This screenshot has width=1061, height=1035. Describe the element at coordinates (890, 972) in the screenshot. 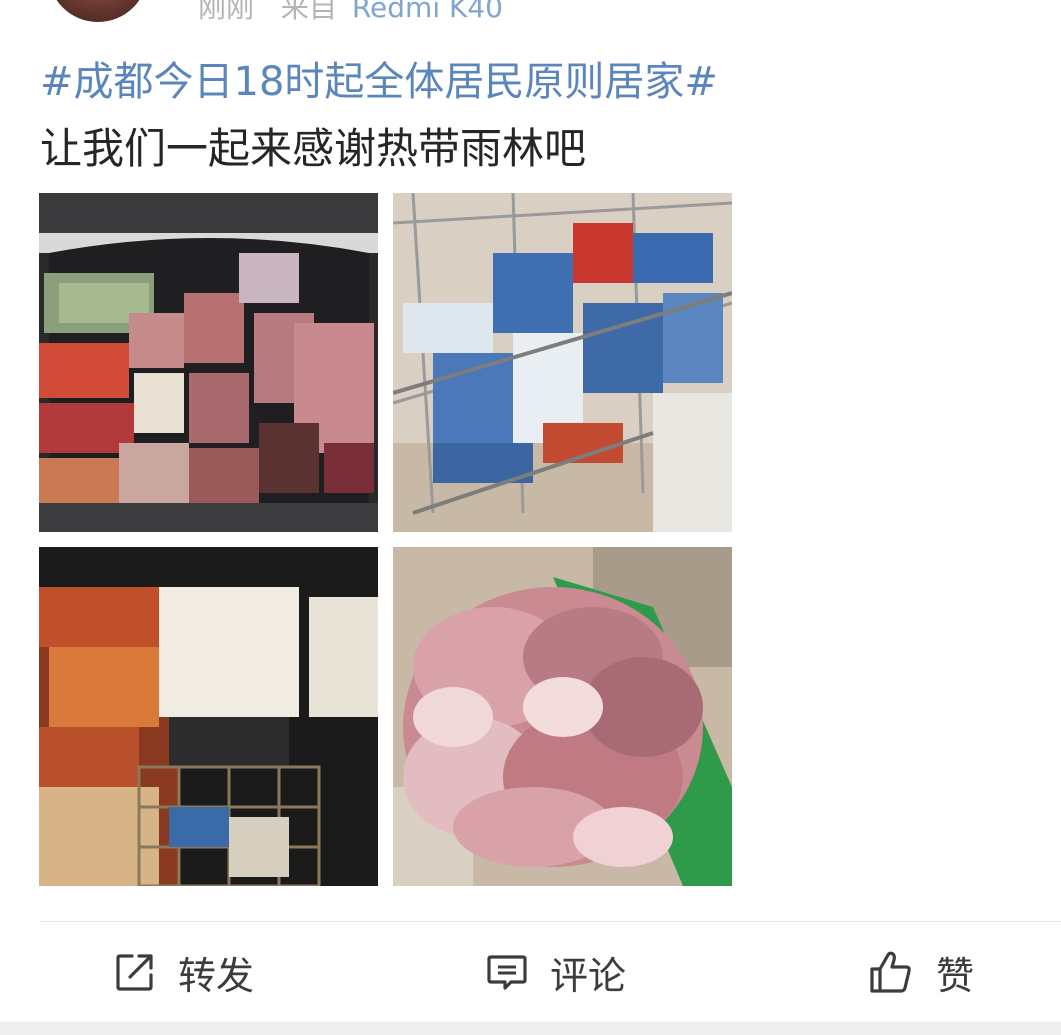

I see `thumbs-up-icon` at that location.